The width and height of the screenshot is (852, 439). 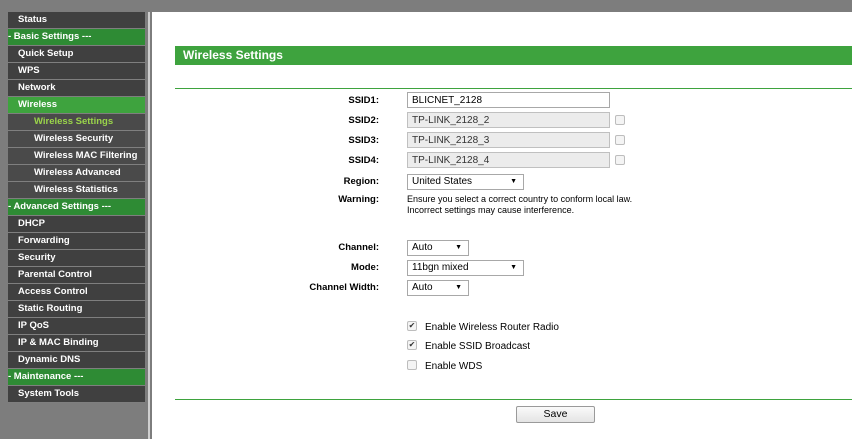 What do you see at coordinates (76, 258) in the screenshot?
I see `sidebar-item-security: Security` at bounding box center [76, 258].